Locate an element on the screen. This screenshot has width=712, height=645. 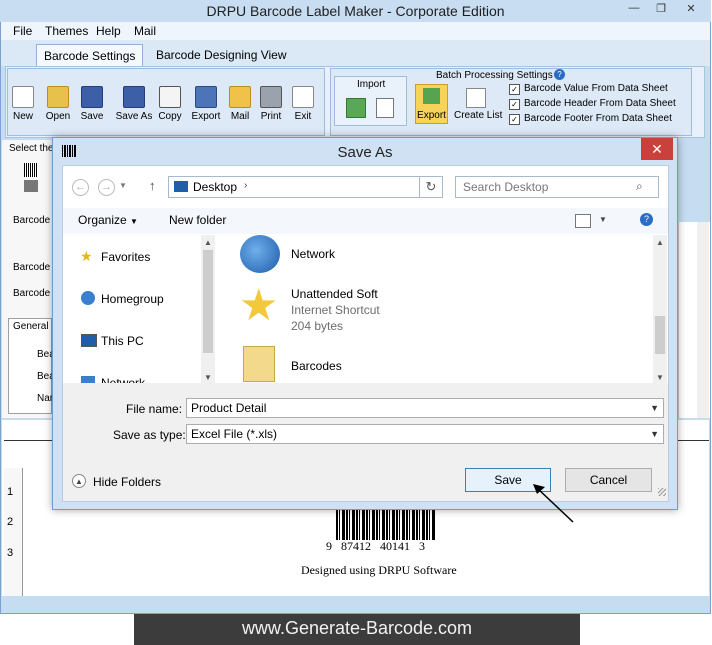
recent-locations-icon: ▼ is located at coordinates (123, 185).